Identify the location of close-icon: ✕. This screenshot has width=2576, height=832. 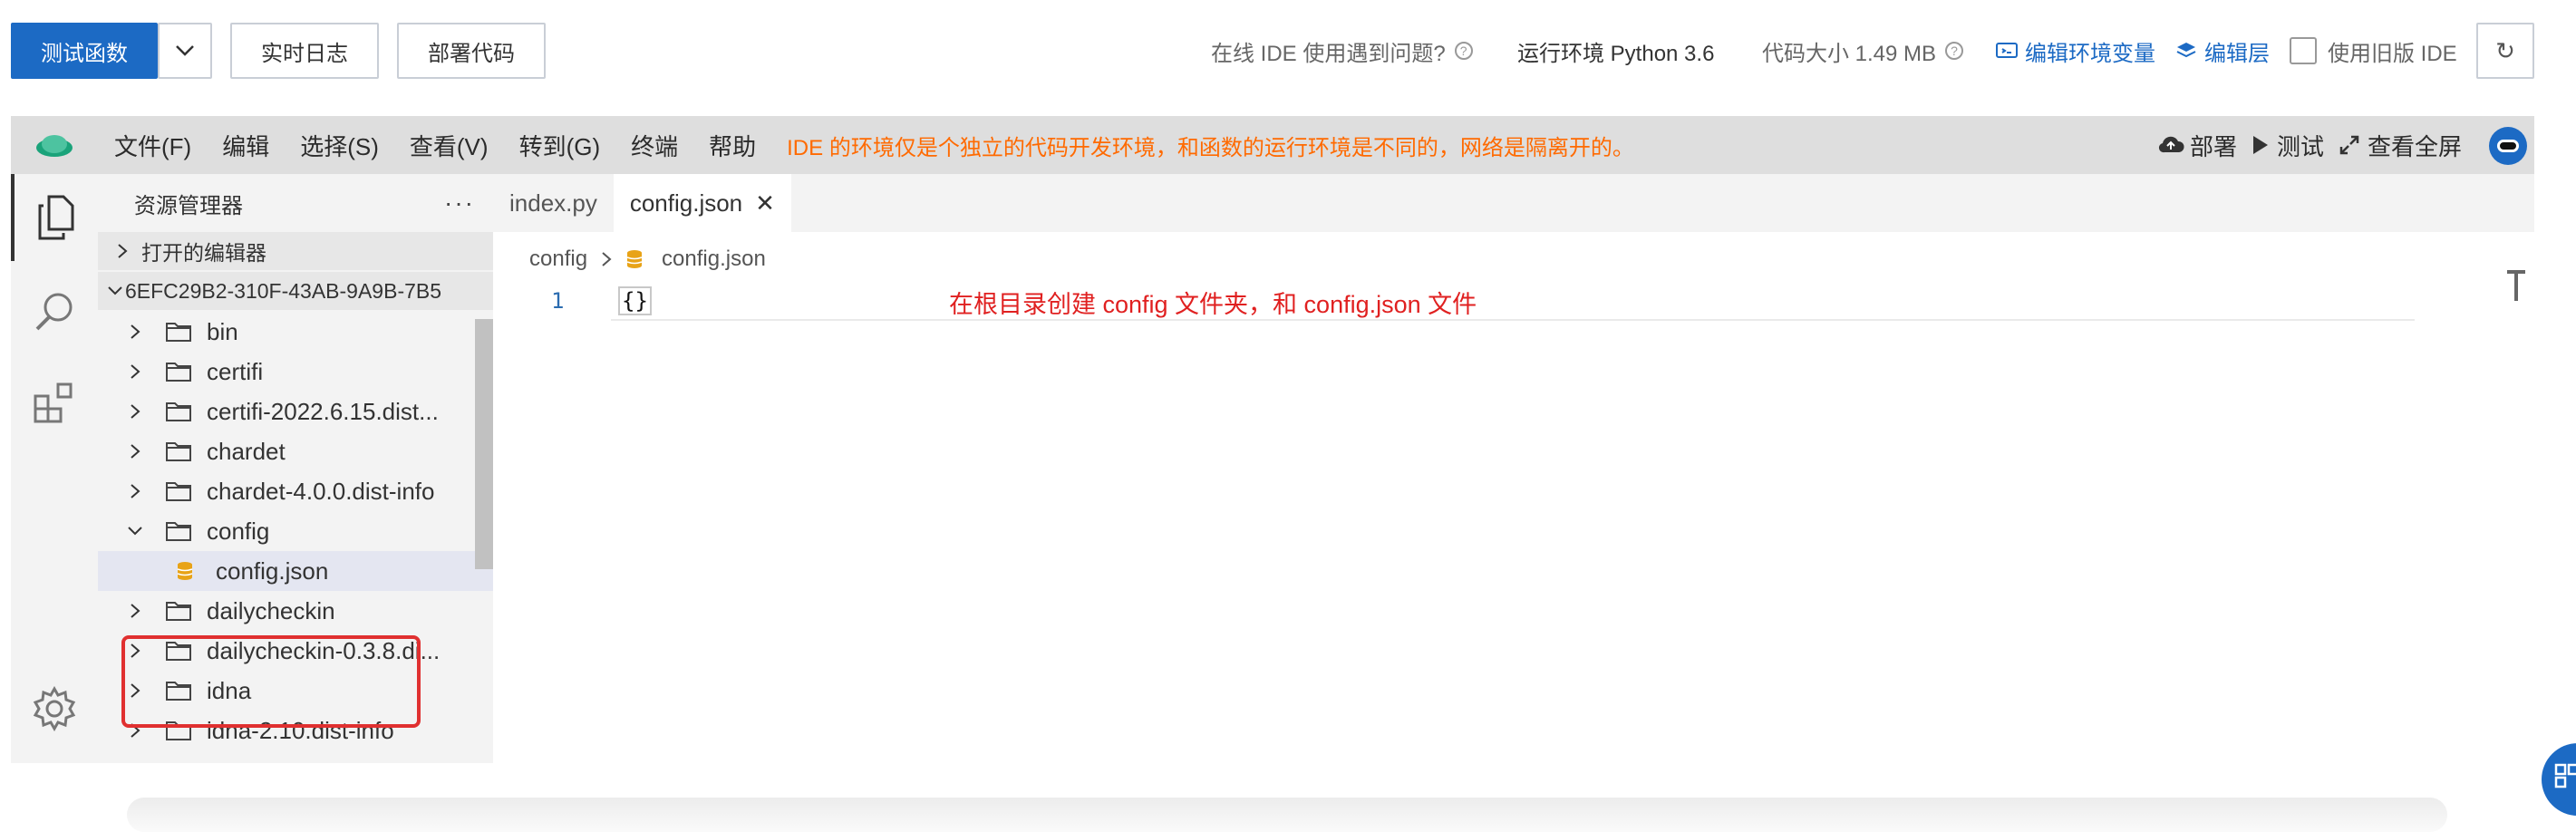
(765, 203).